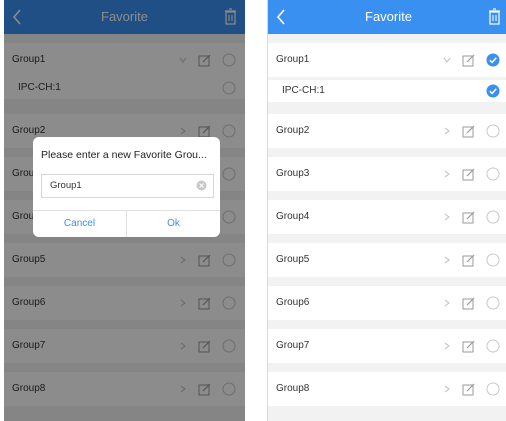 This screenshot has width=506, height=421. I want to click on group-name-input: Group1, so click(127, 186).